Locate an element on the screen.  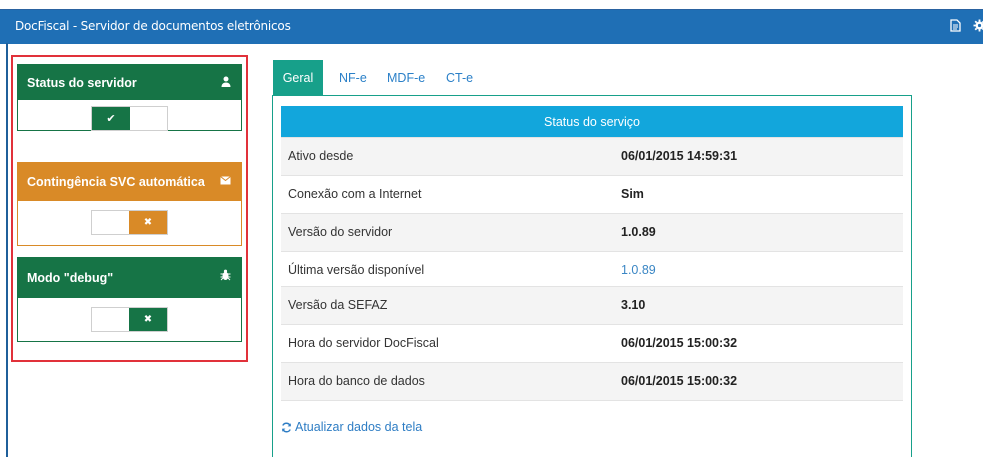
panel-header: Status do servidor is located at coordinates (129, 82).